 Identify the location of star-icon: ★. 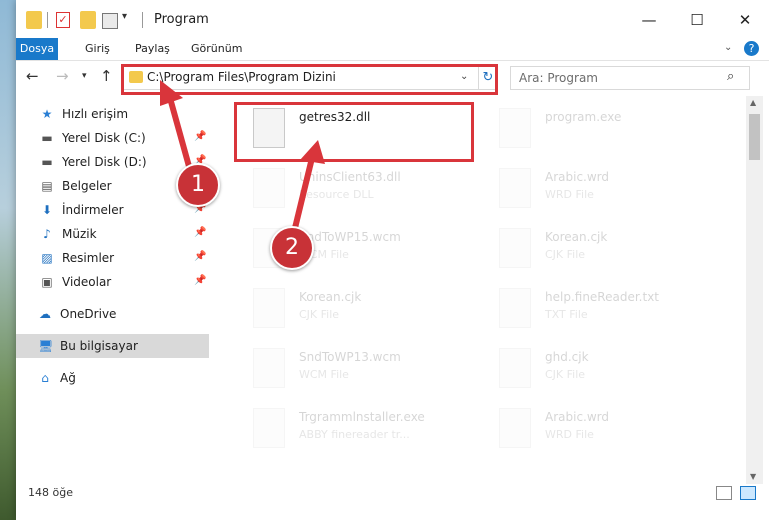
(47, 114).